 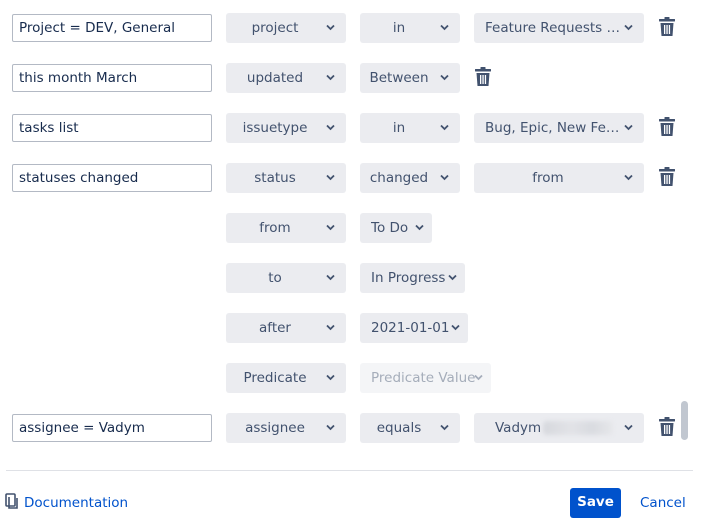 I want to click on field-select-project: project, so click(x=286, y=28).